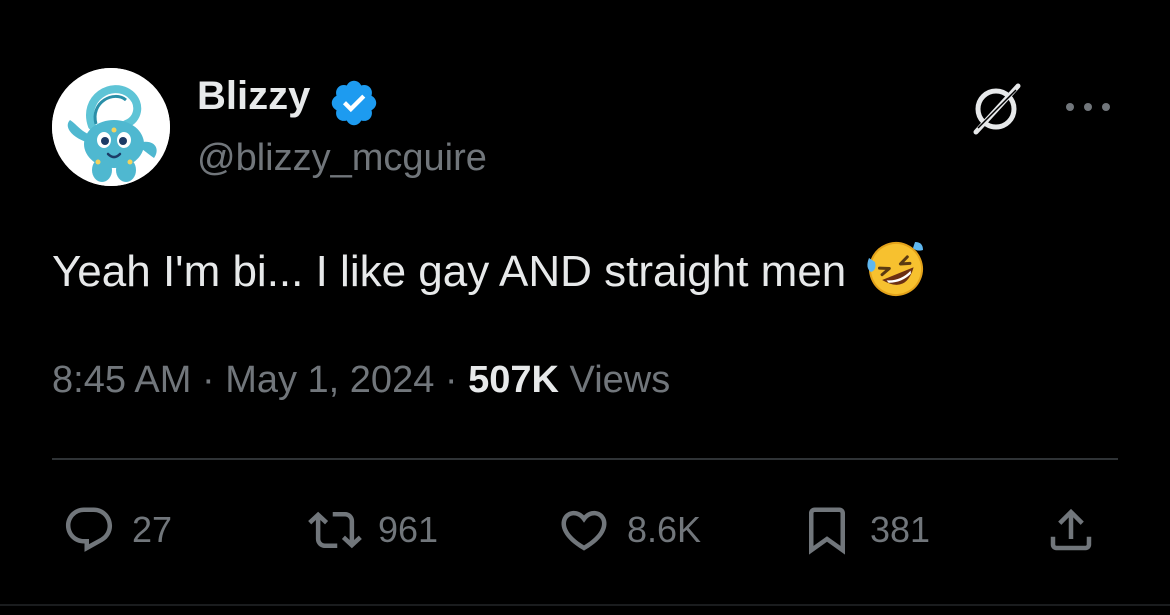 The image size is (1170, 615). Describe the element at coordinates (513, 380) in the screenshot. I see `views-count: 507K` at that location.